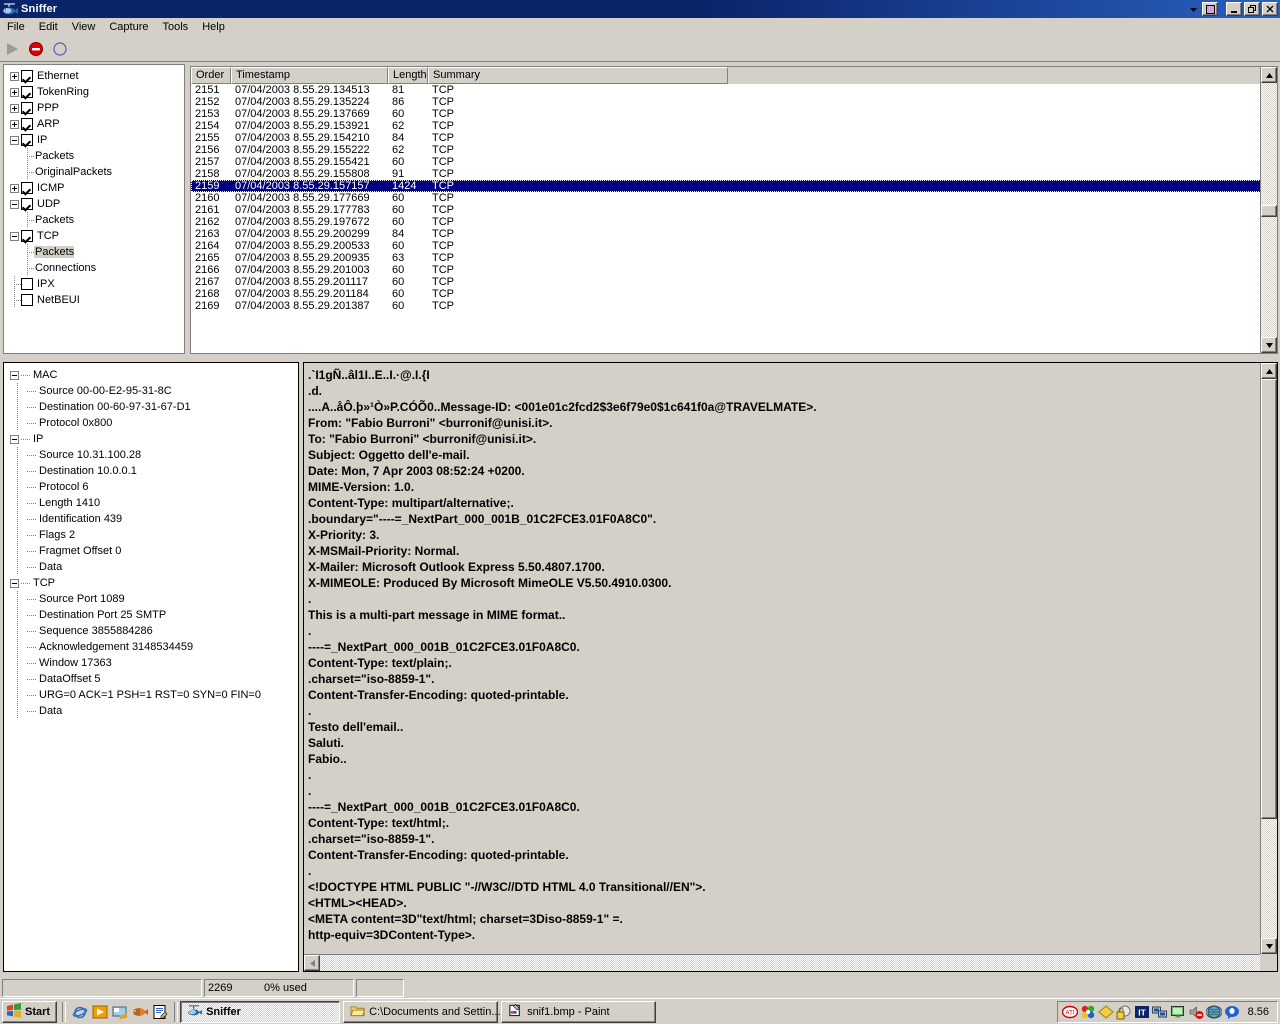 This screenshot has width=1280, height=1024. Describe the element at coordinates (1196, 1012) in the screenshot. I see `volume-mute-icon` at that location.